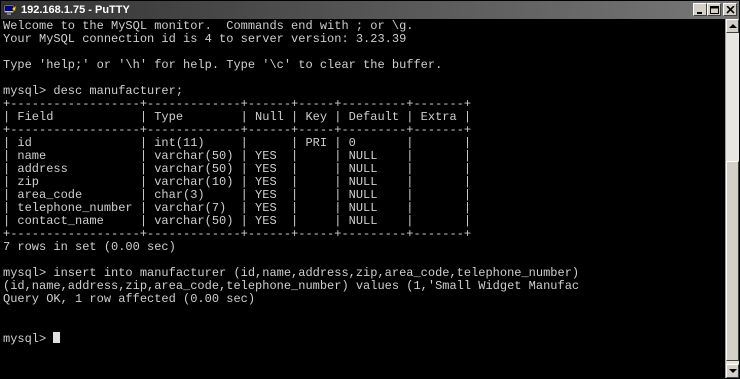 The height and width of the screenshot is (379, 740). Describe the element at coordinates (93, 91) in the screenshot. I see `terminal-line: mysql> desc manufacturer;` at that location.